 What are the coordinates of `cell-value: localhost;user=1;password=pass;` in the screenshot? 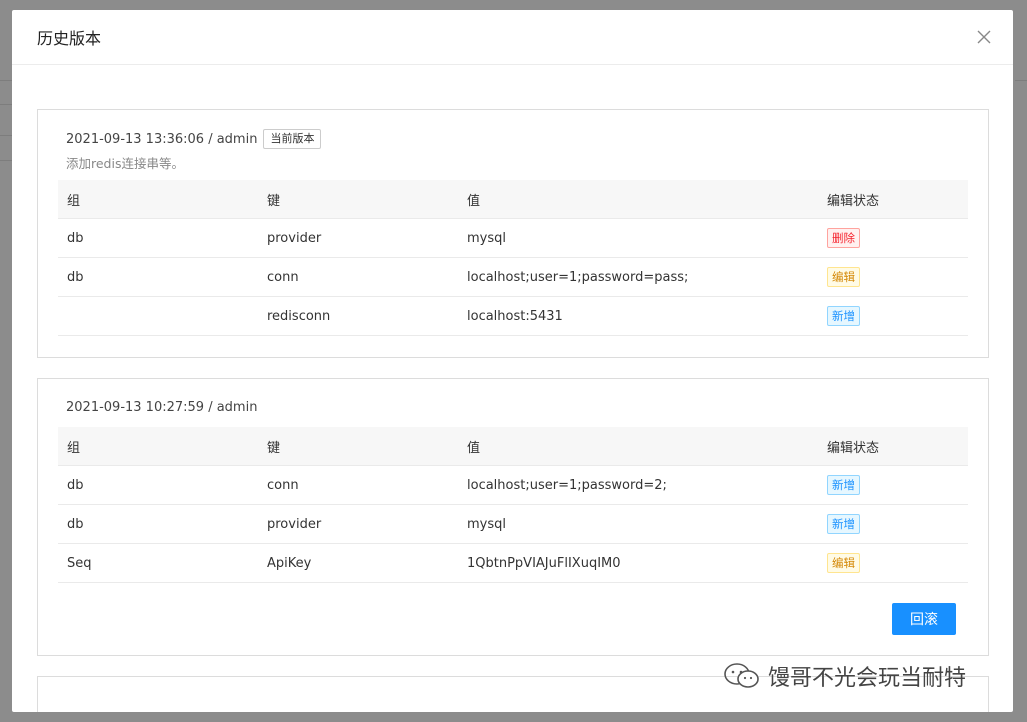 It's located at (578, 277).